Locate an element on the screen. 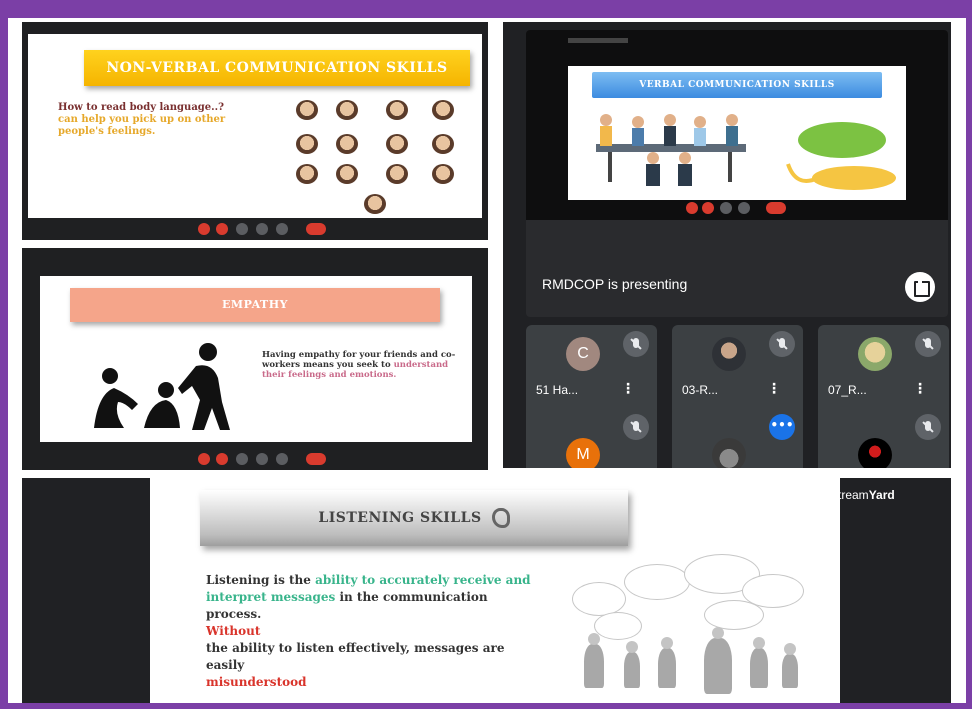  meeting-code-text is located at coordinates (598, 40).